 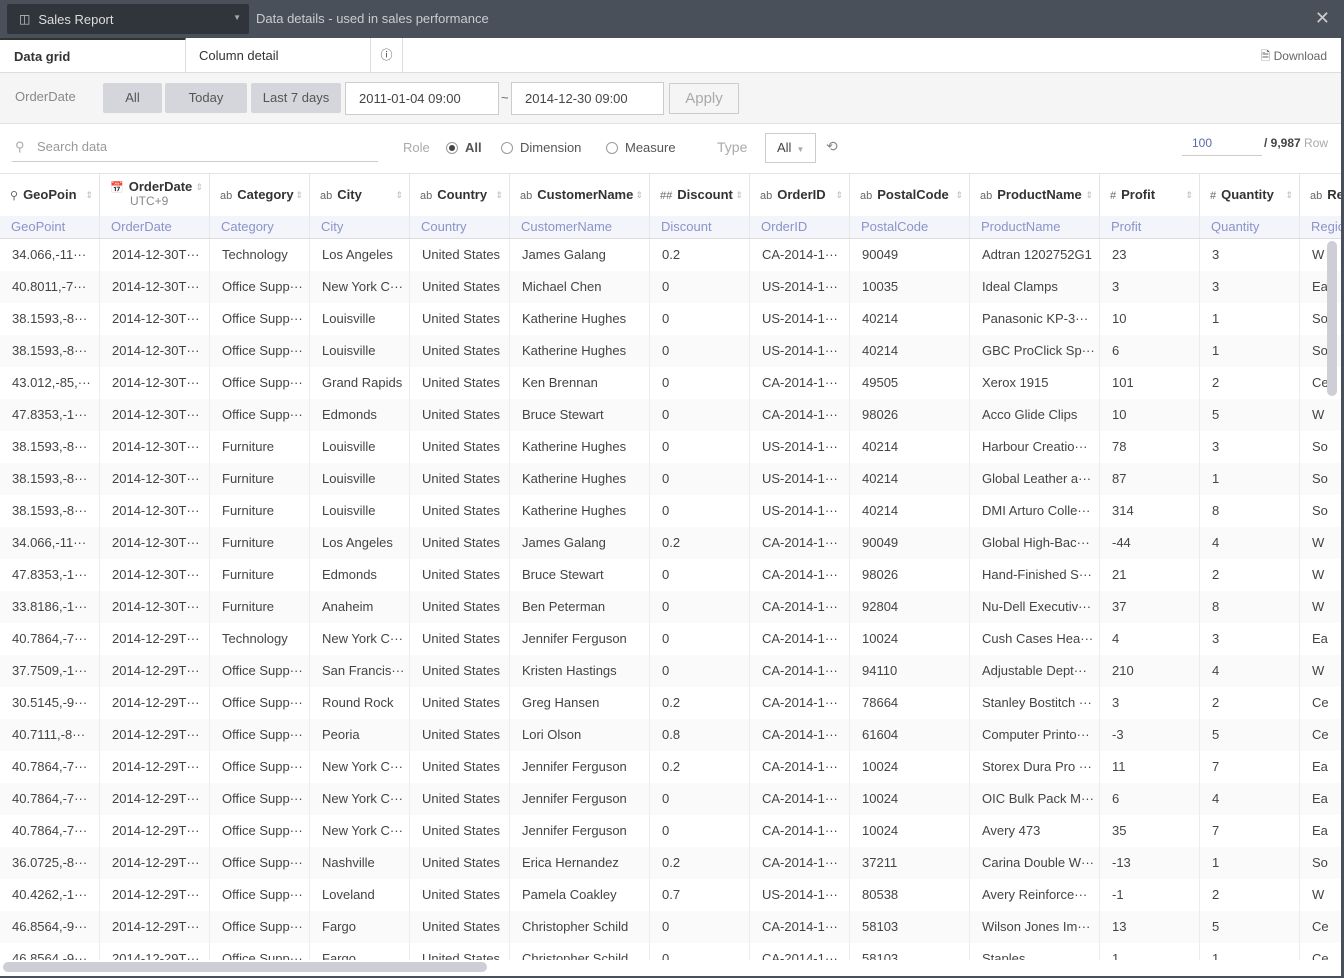 What do you see at coordinates (422, 98) in the screenshot?
I see `start-date-input: 2011-01-04 09:00` at bounding box center [422, 98].